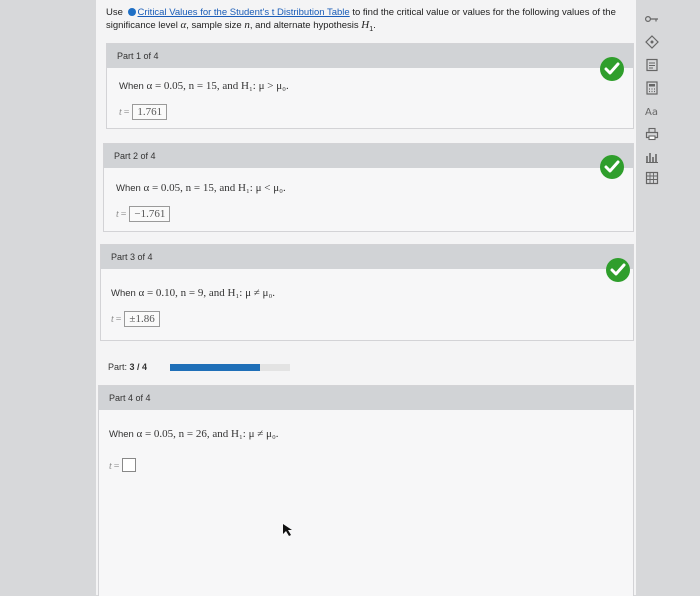  Describe the element at coordinates (287, 530) in the screenshot. I see `mouse-cursor-icon` at that location.